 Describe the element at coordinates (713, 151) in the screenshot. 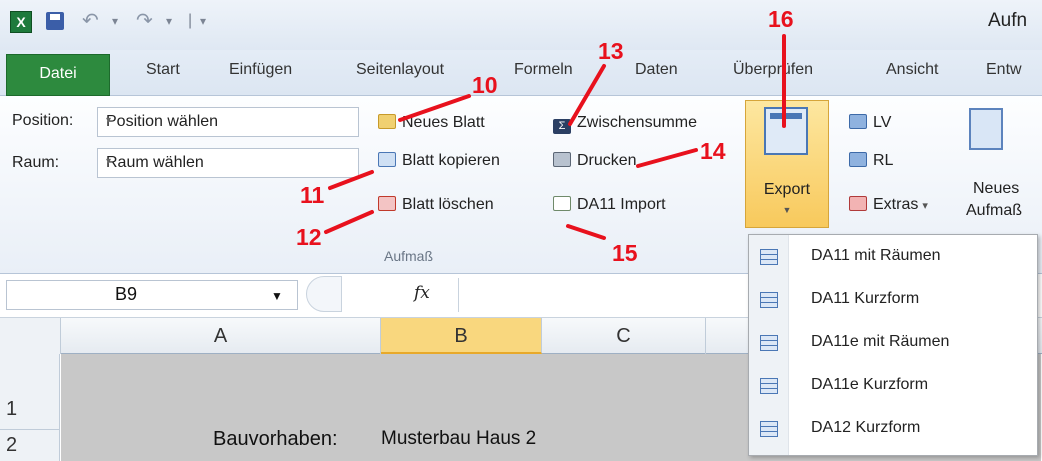

I see `annotation-14: 14` at that location.